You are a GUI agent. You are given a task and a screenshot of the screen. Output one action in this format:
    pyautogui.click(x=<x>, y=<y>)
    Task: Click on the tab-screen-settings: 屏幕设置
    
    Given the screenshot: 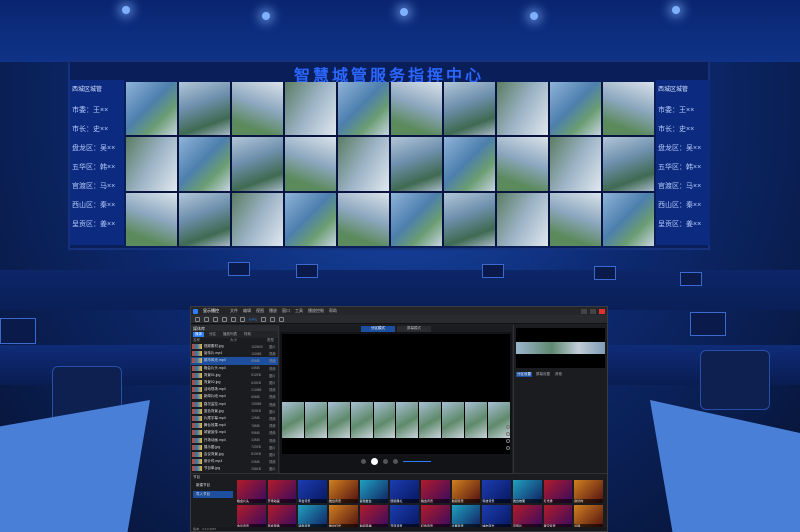 What is the action you would take?
    pyautogui.click(x=543, y=374)
    